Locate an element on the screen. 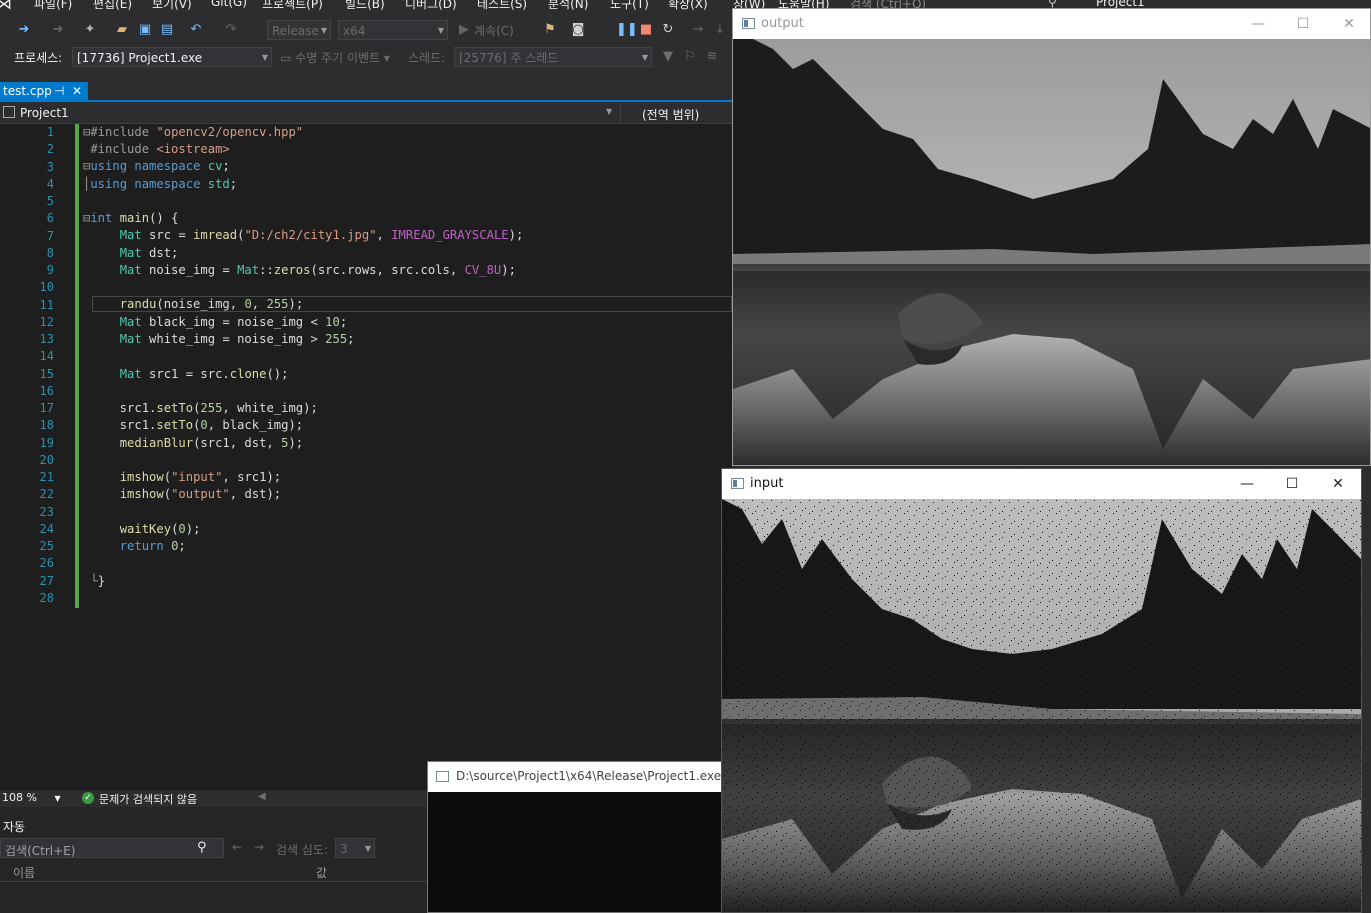 This screenshot has width=1371, height=913. output-titlebar: output — ☐ ✕ is located at coordinates (1051, 24).